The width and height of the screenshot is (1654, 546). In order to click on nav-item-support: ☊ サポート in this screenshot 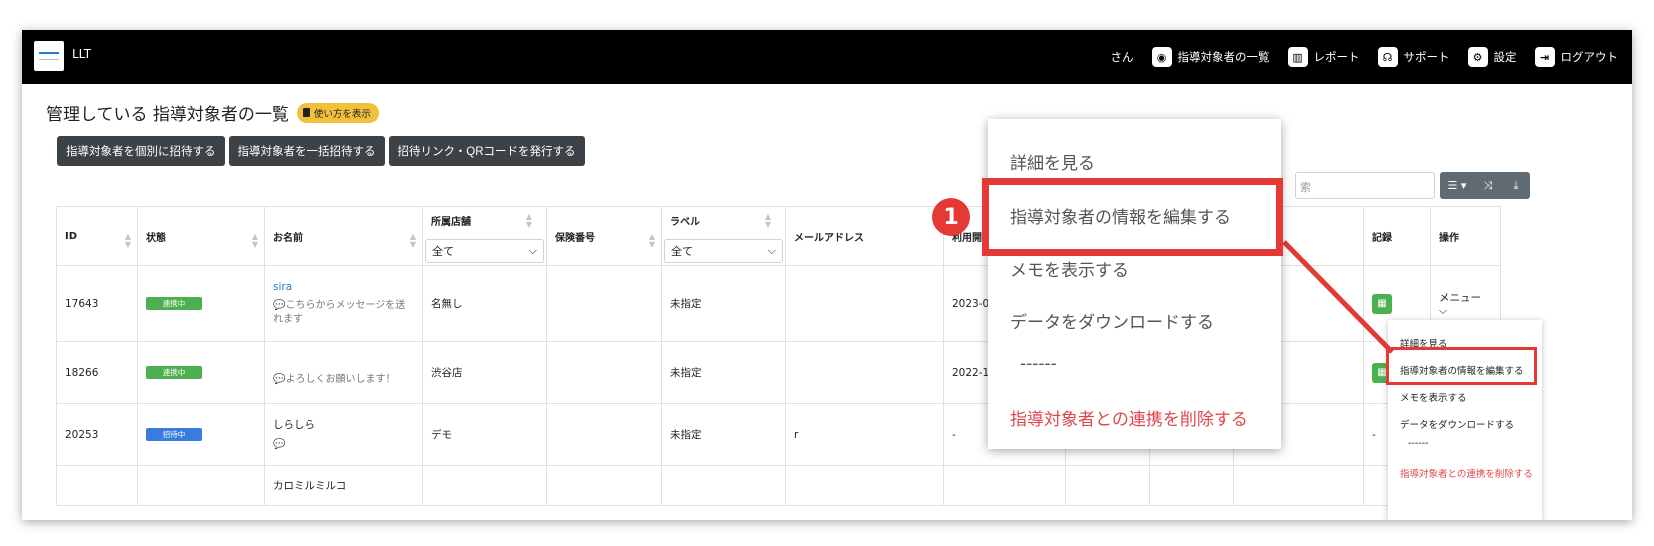, I will do `click(1413, 57)`.